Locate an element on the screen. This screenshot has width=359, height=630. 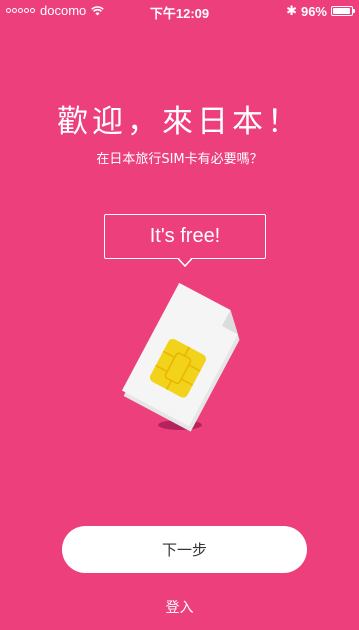
battery-fill is located at coordinates (342, 11).